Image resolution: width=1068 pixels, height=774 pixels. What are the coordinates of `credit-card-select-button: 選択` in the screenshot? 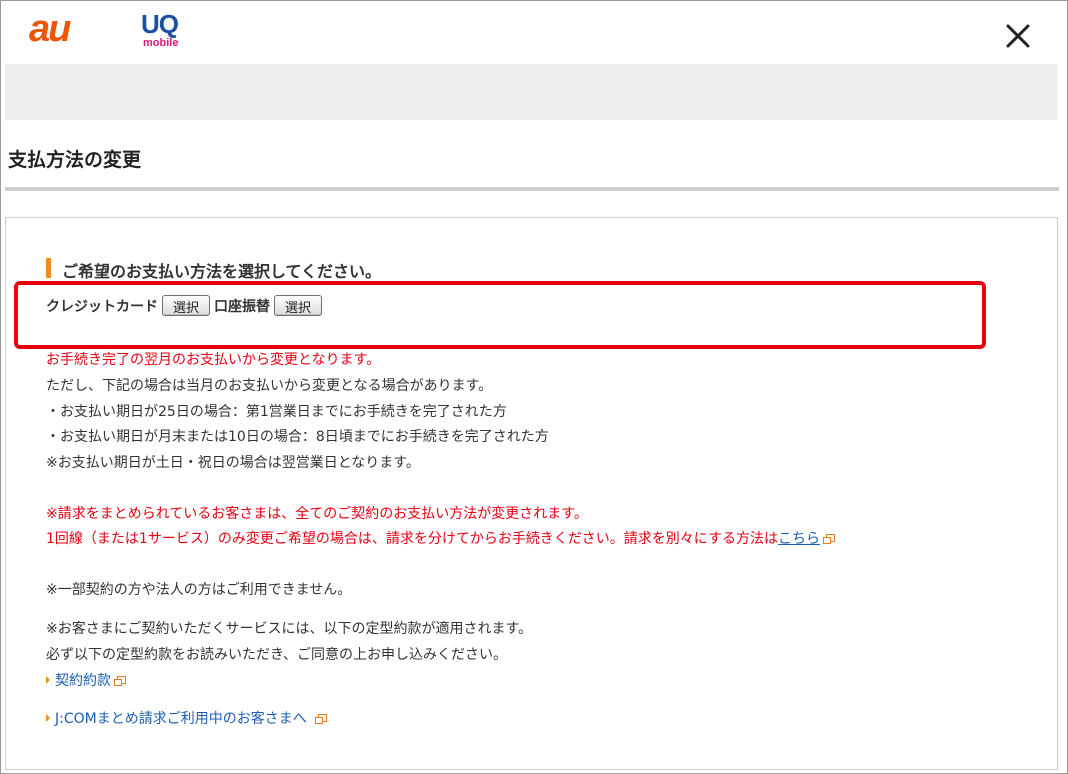 It's located at (186, 305).